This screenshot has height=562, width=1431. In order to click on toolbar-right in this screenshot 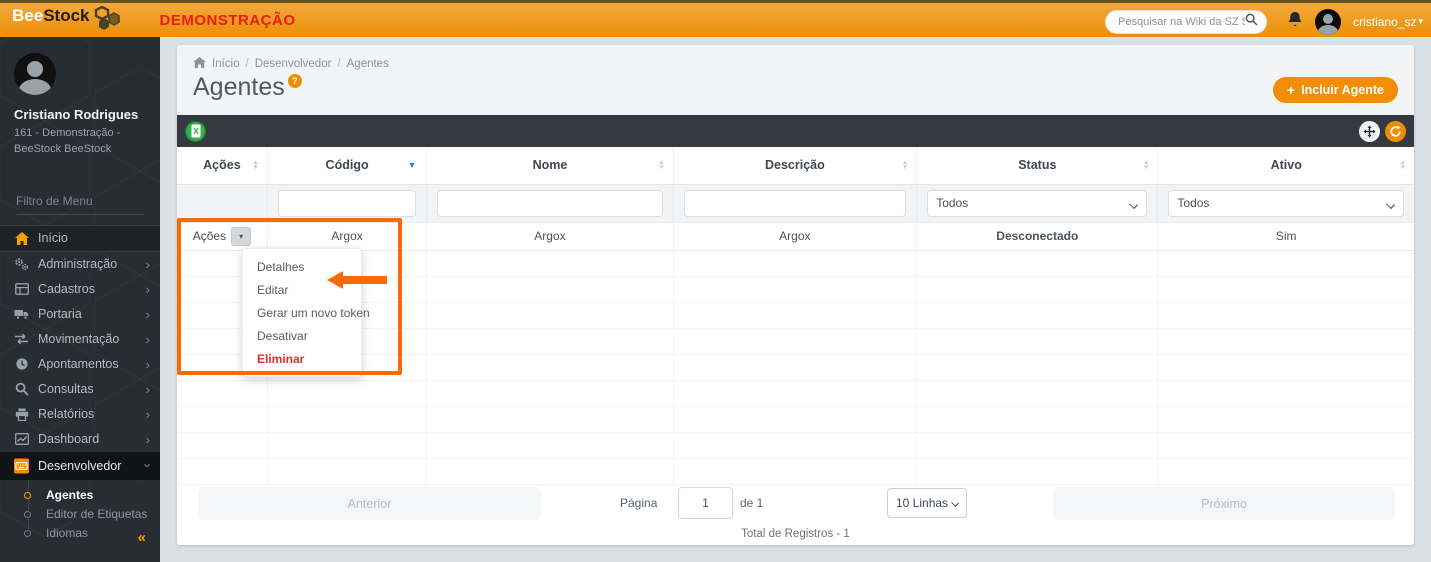, I will do `click(1382, 131)`.